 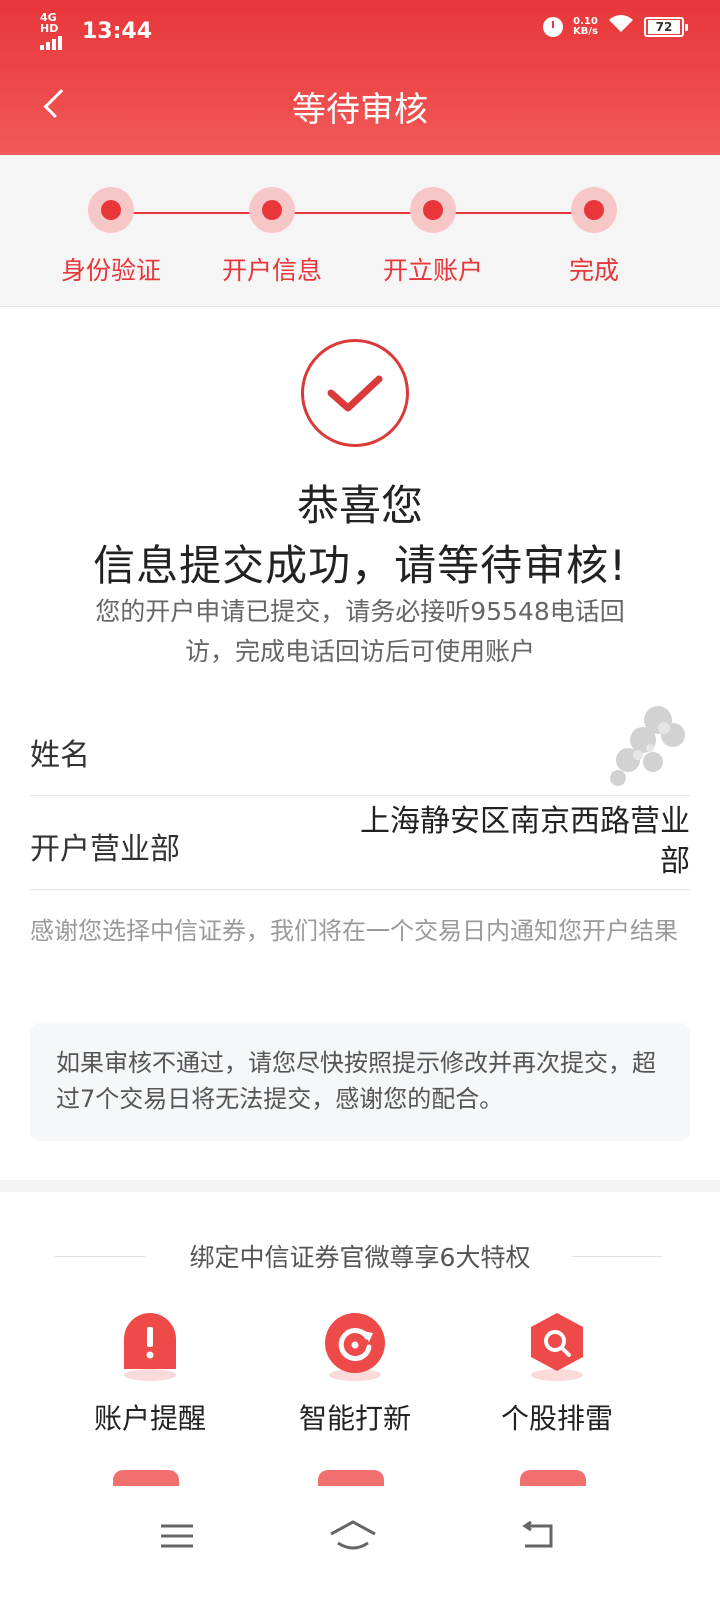 I want to click on success-check-icon, so click(x=355, y=393).